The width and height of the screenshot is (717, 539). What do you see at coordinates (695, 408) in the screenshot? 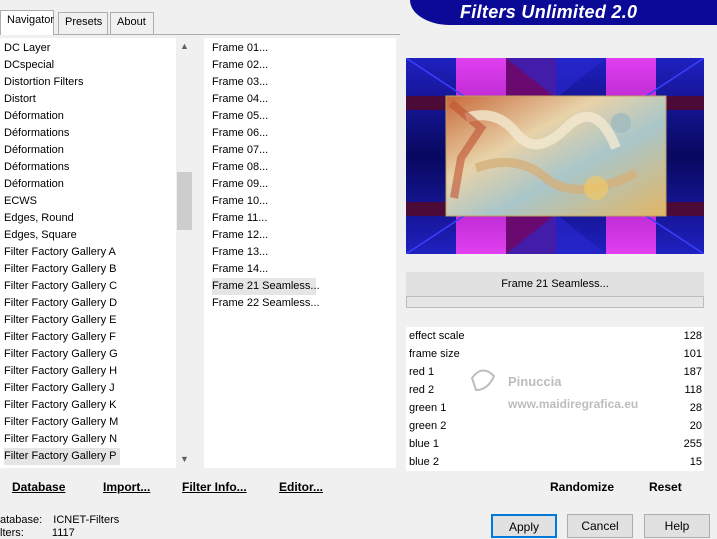
I see `param-value: 28` at bounding box center [695, 408].